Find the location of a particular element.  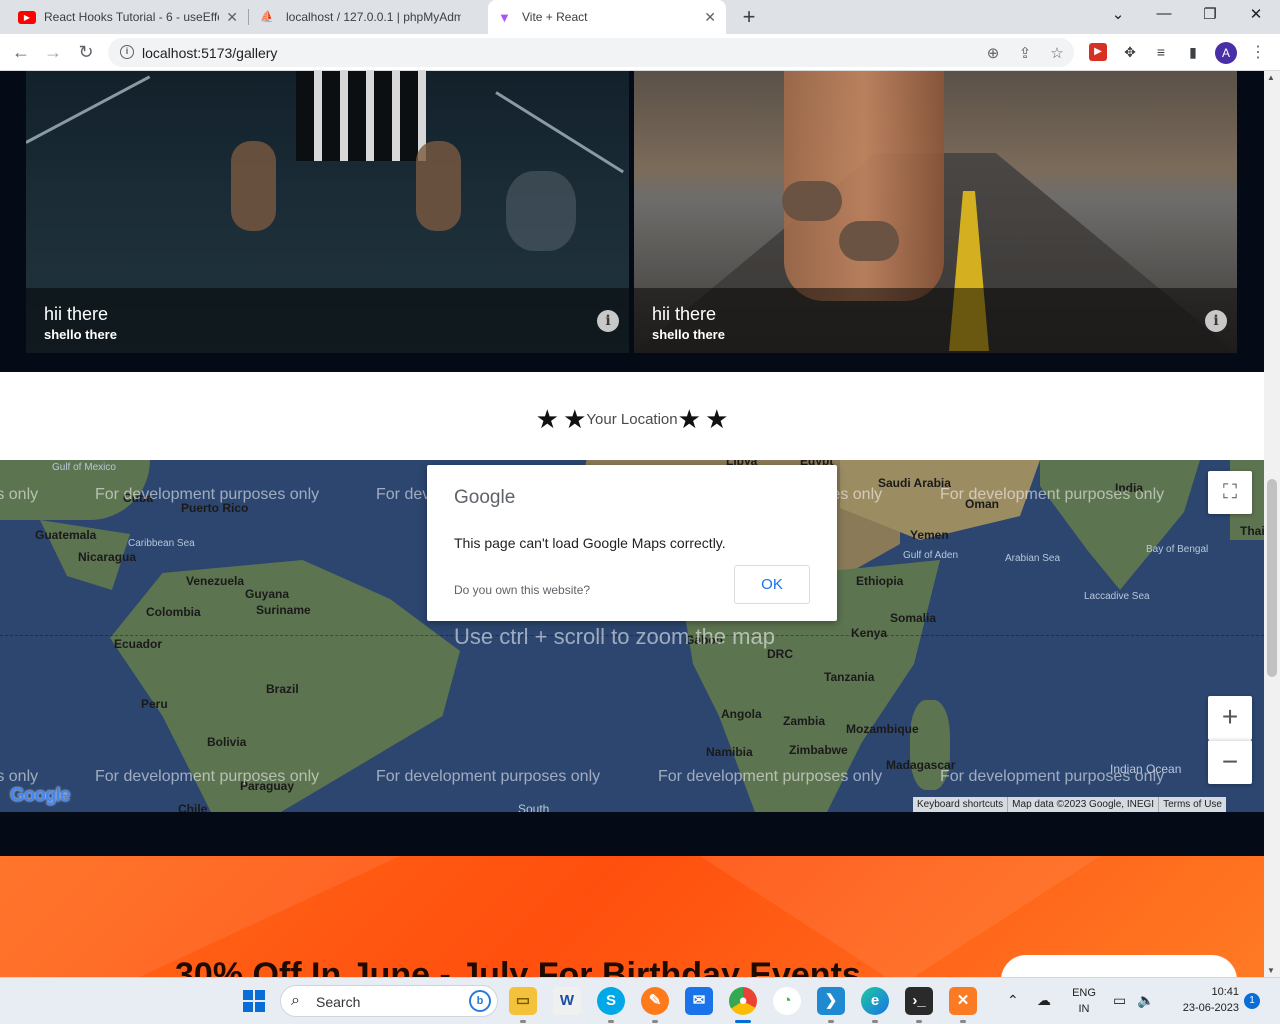

terminal-icon: ›_ is located at coordinates (919, 1001).